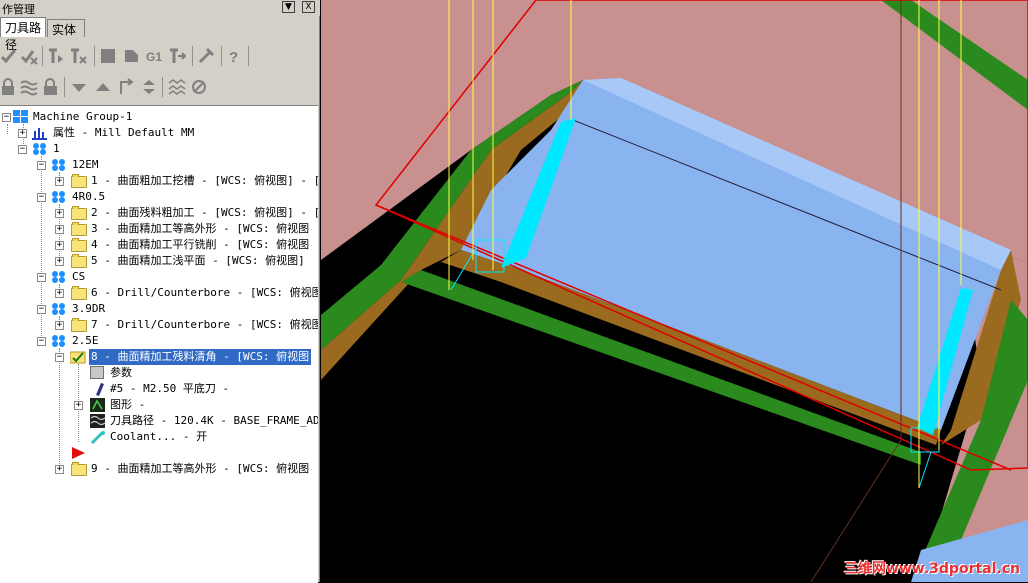 This screenshot has height=583, width=1028. What do you see at coordinates (29, 56) in the screenshot?
I see `select-all-dirty-icon` at bounding box center [29, 56].